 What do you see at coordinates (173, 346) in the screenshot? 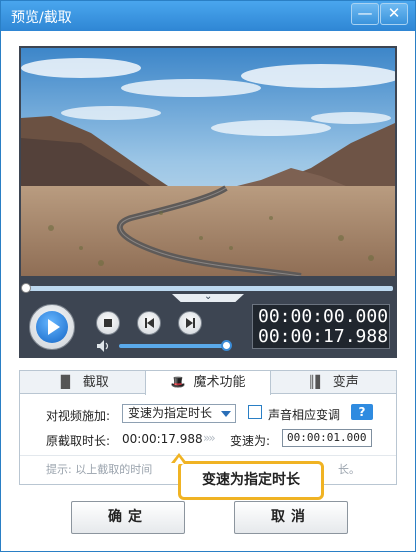
I see `volume-slider` at bounding box center [173, 346].